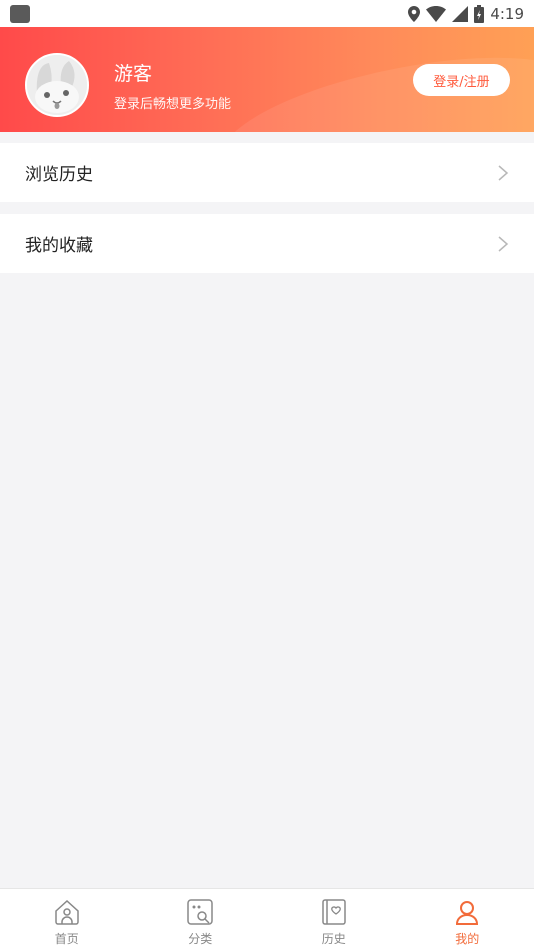 The image size is (534, 951). Describe the element at coordinates (414, 14) in the screenshot. I see `location-icon` at that location.